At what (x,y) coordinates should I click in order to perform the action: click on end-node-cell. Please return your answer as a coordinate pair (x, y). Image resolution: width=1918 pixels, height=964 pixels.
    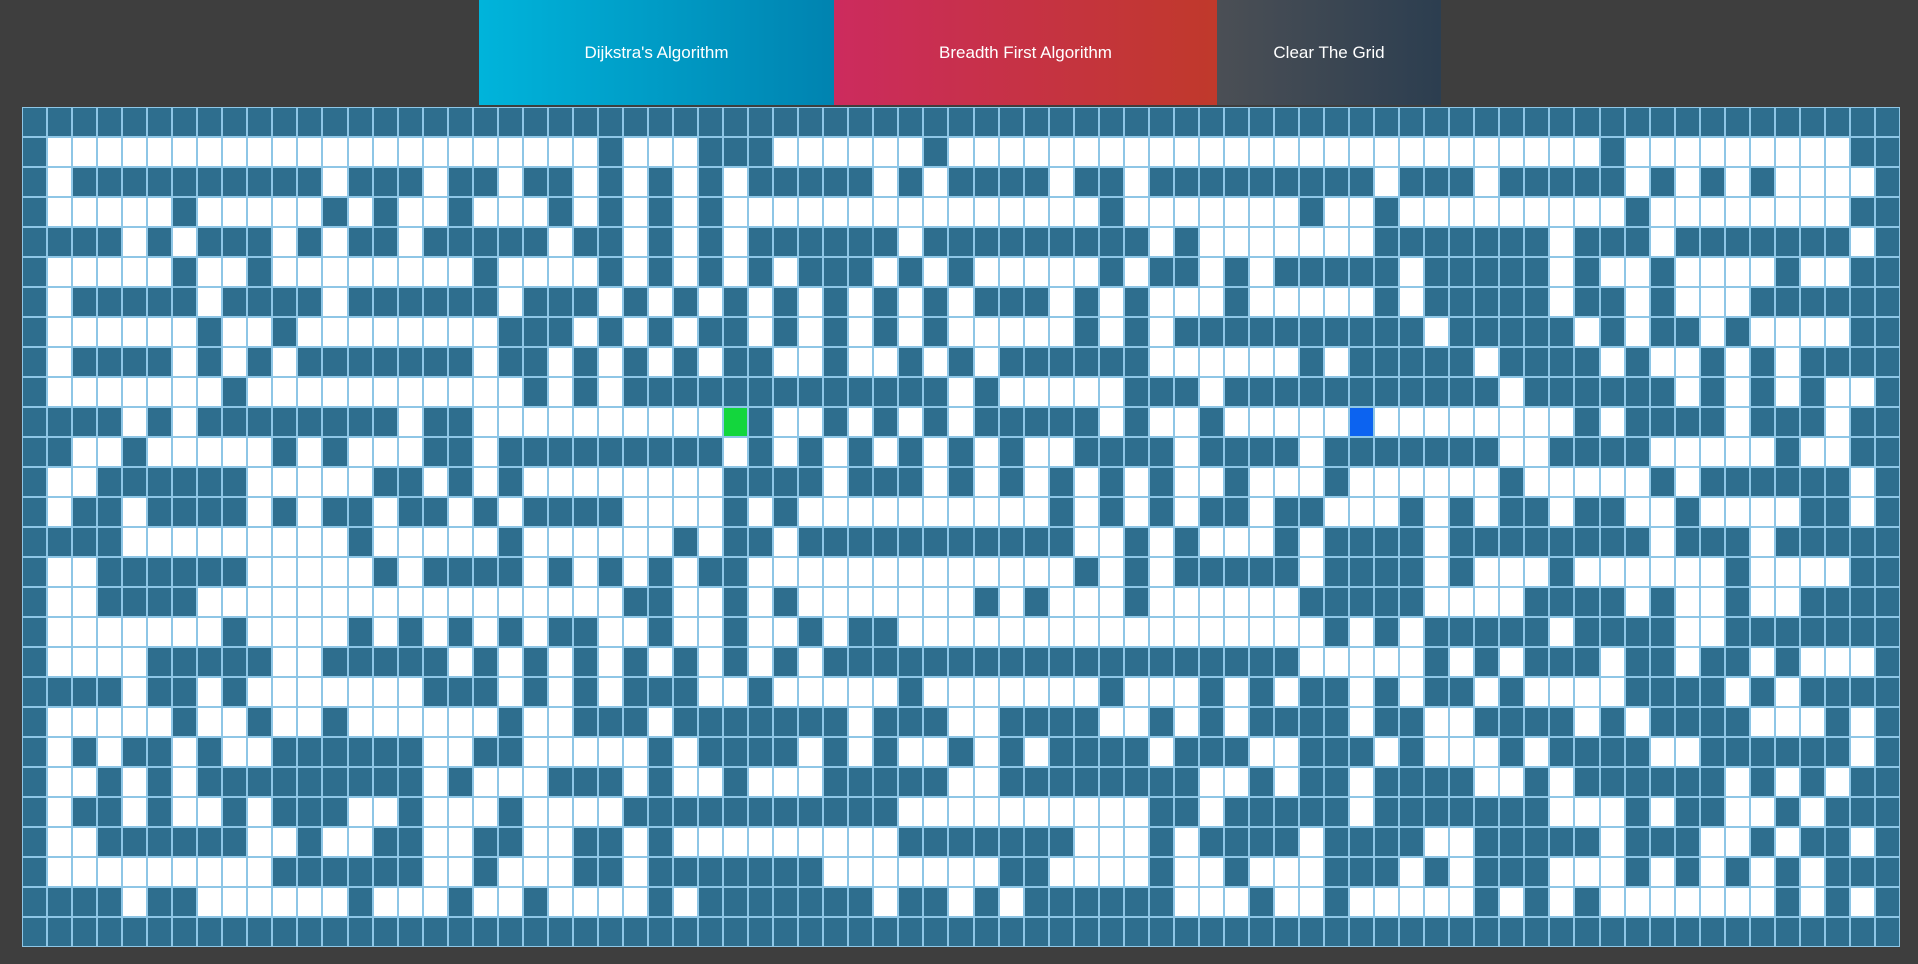
    Looking at the image, I should click on (1362, 422).